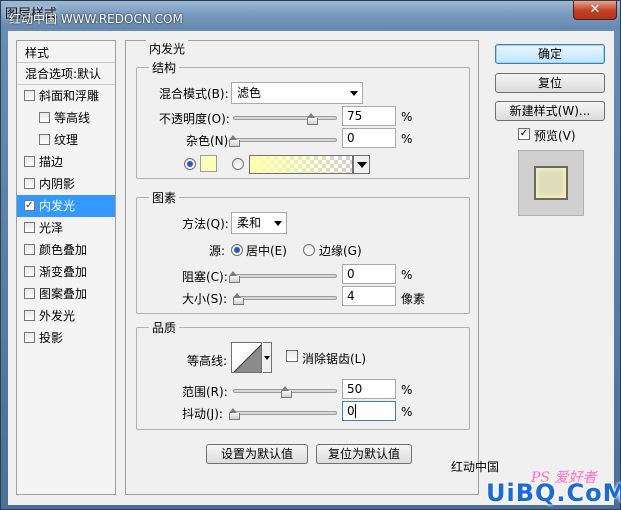  What do you see at coordinates (66, 96) in the screenshot?
I see `style-item: 斜面和浮雕` at bounding box center [66, 96].